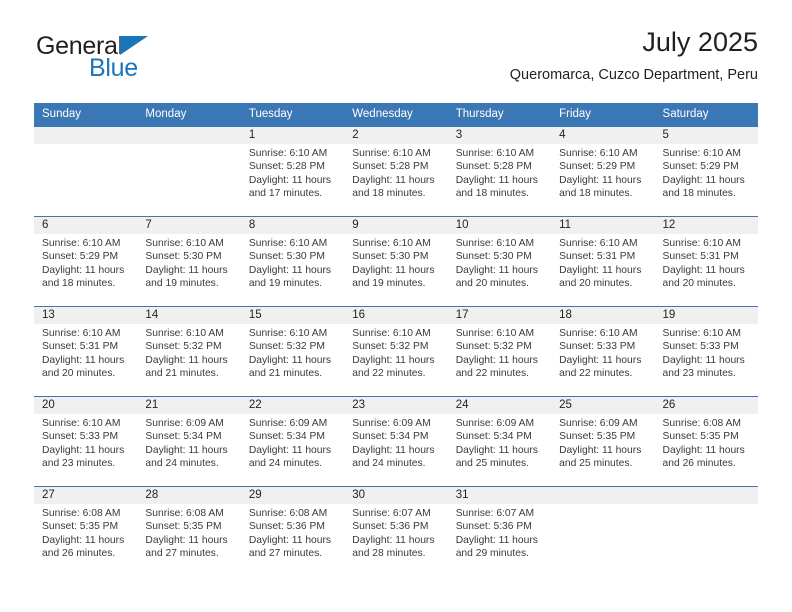  Describe the element at coordinates (186, 457) in the screenshot. I see `daylight-text: Daylight: 11 hours and 24 minutes.` at that location.